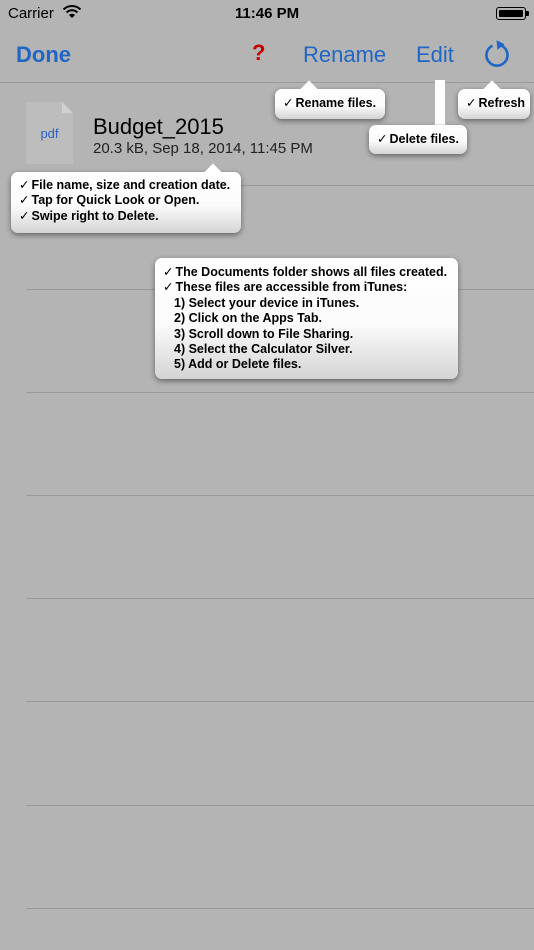 The image size is (534, 950). What do you see at coordinates (291, 287) in the screenshot?
I see `tooltip-text: These files are accessible from iTunes:` at bounding box center [291, 287].